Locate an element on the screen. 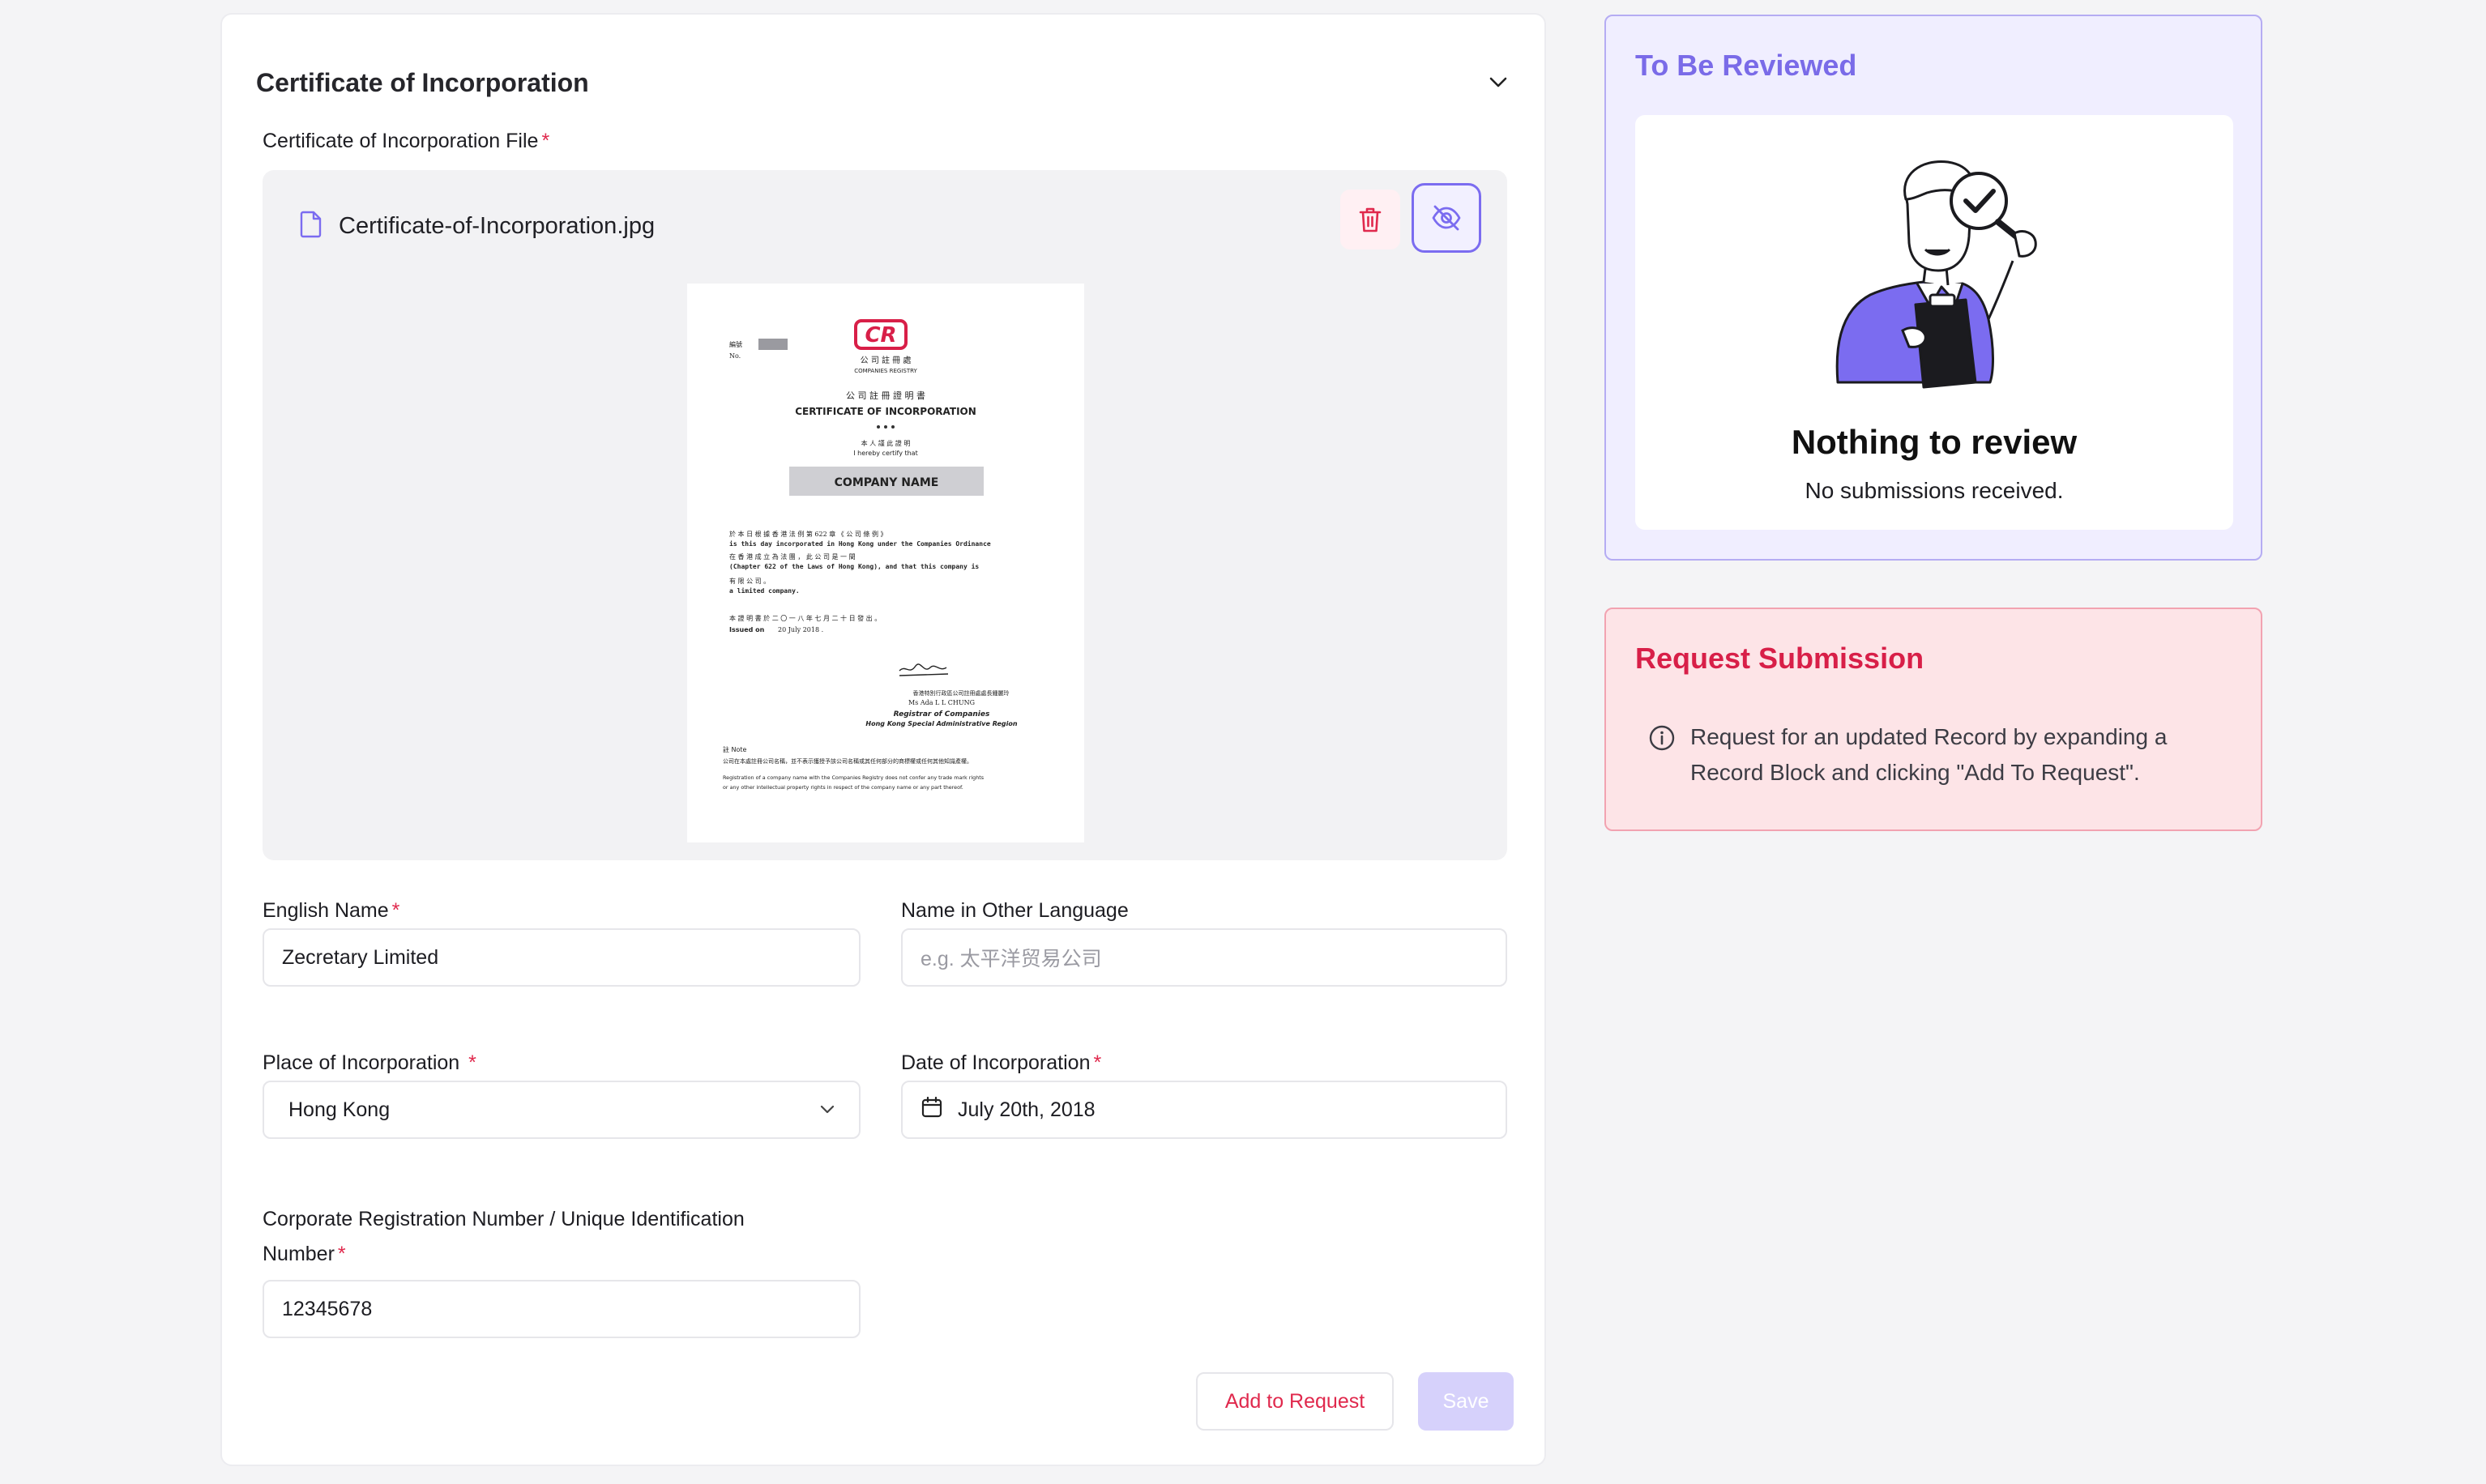 The image size is (2486, 1484). doc-cert-en: CERTIFICATE OF INCORPORATION is located at coordinates (885, 411).